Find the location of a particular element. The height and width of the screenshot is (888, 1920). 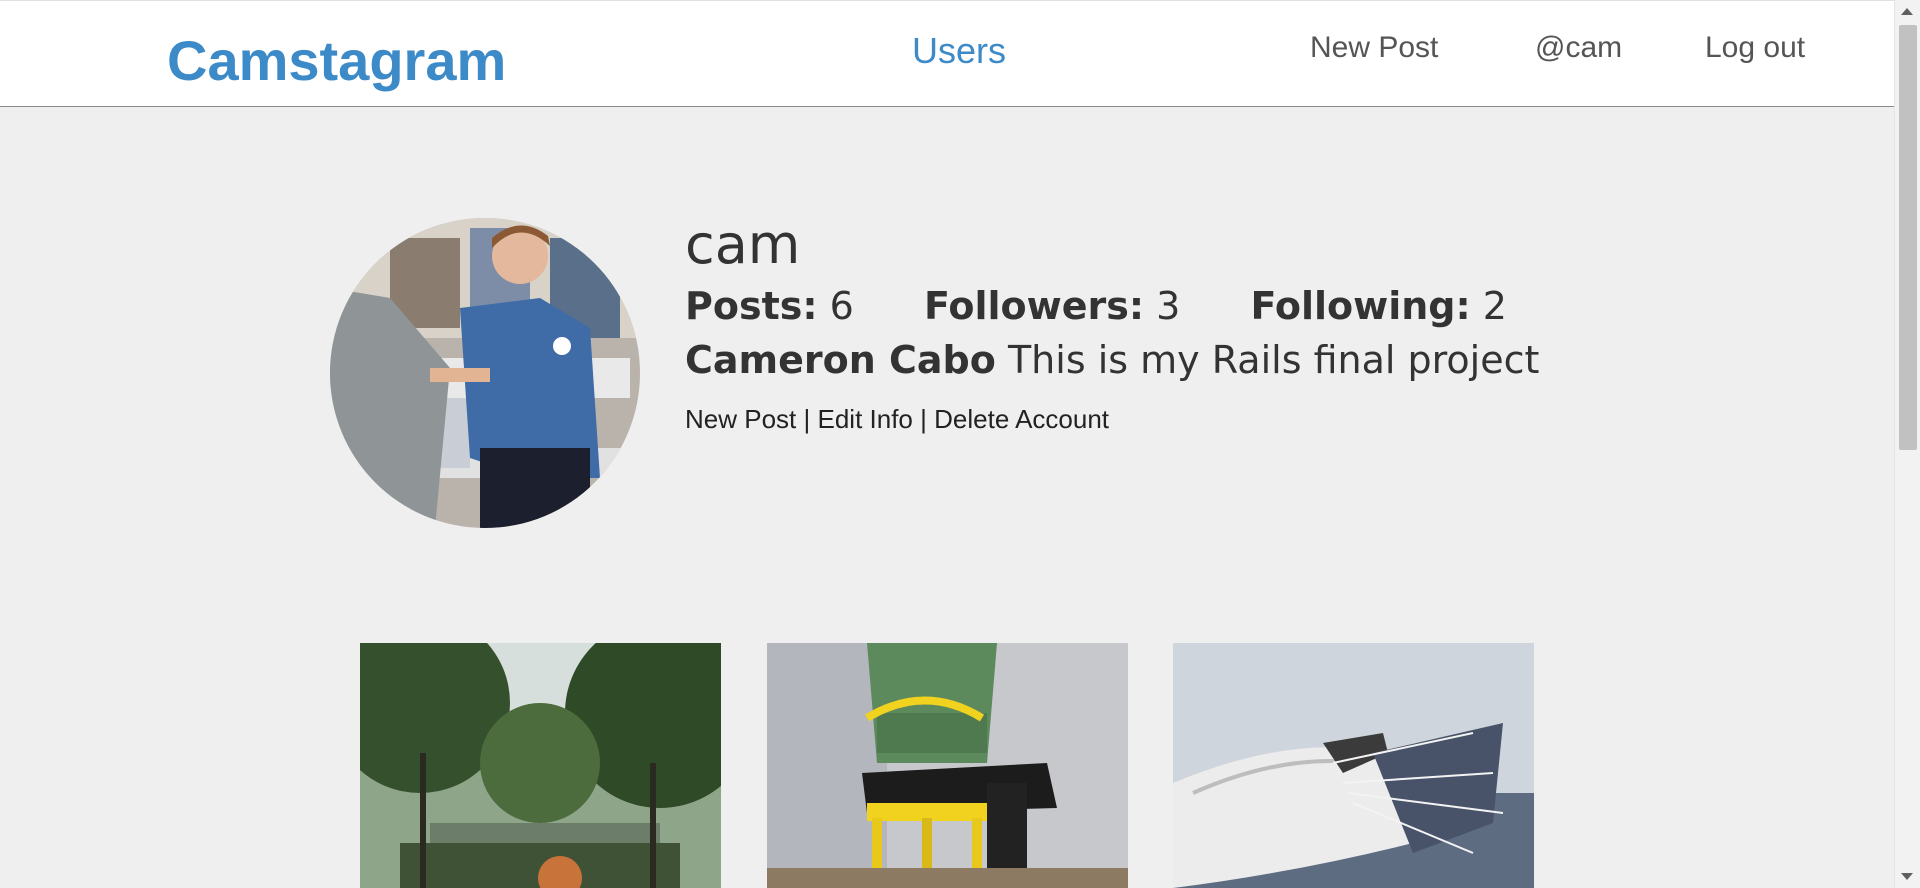

nav-logout-link: Log out is located at coordinates (1755, 48).